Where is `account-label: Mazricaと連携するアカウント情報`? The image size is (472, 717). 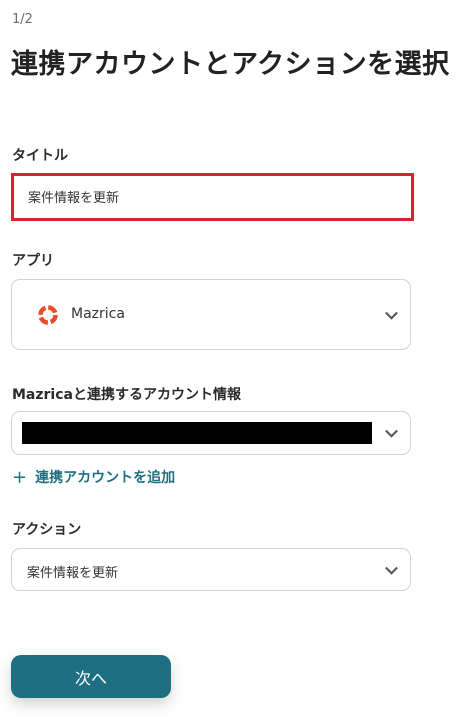 account-label: Mazricaと連携するアカウント情報 is located at coordinates (126, 395).